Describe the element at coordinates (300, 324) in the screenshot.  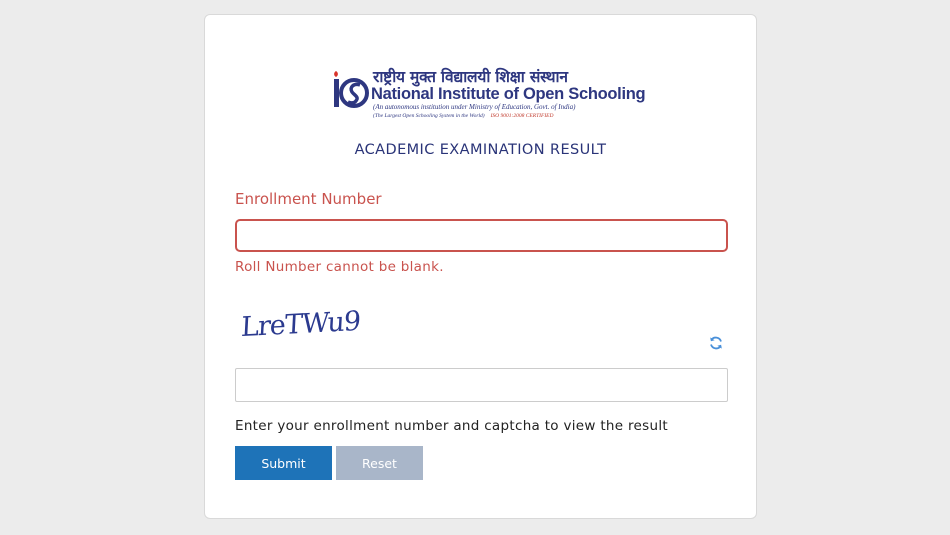
I see `captcha-text: LreTWu9` at that location.